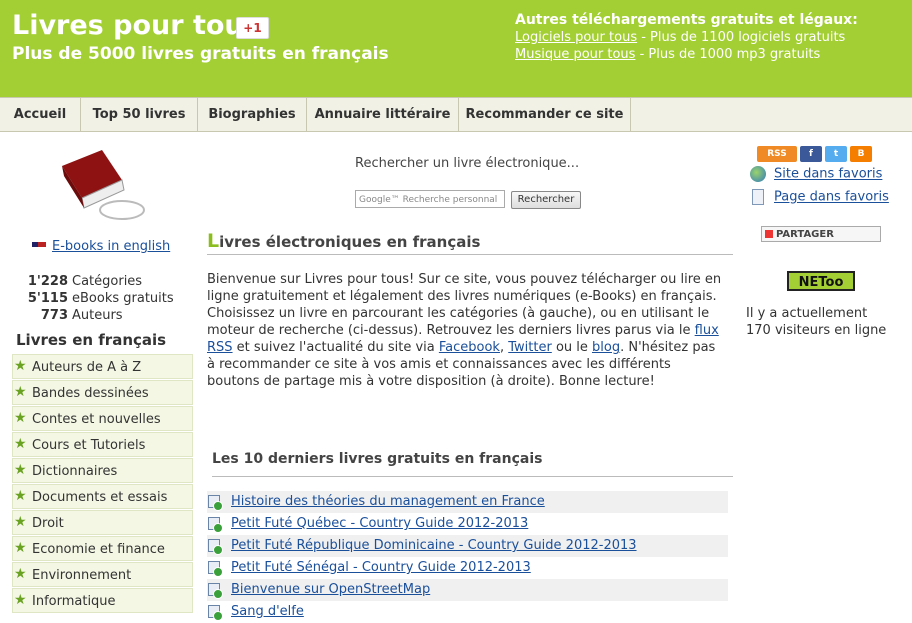  What do you see at coordinates (777, 154) in the screenshot?
I see `rss-icon: RSS` at bounding box center [777, 154].